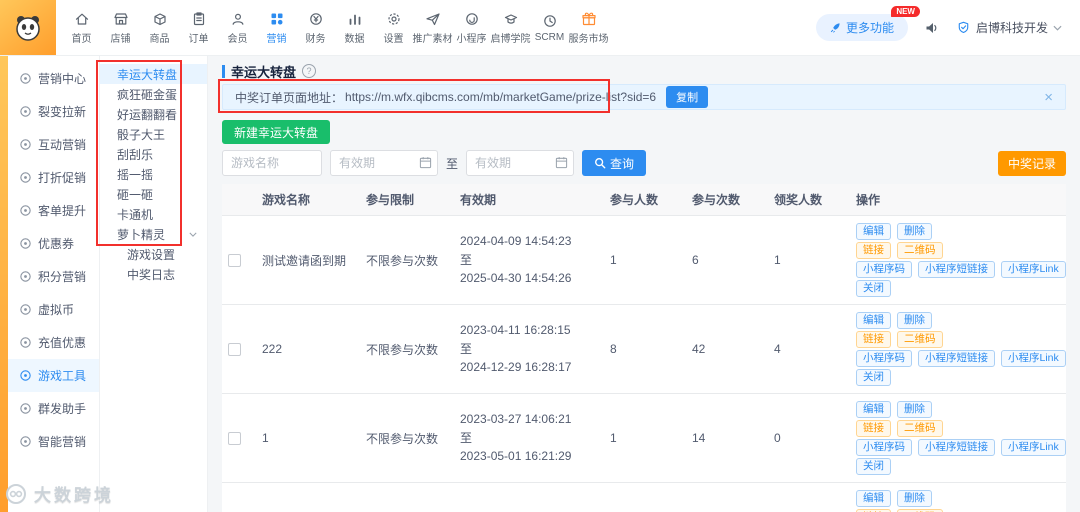  What do you see at coordinates (81, 28) in the screenshot?
I see `topnav-home: 首页` at bounding box center [81, 28].